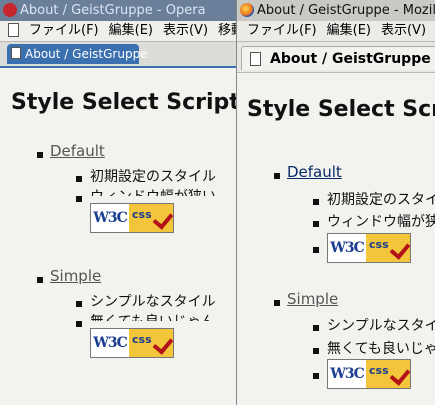 This screenshot has height=405, width=435. I want to click on mozilla-menubar: ファイル(F) 編集(E) 表示(V), so click(336, 31).